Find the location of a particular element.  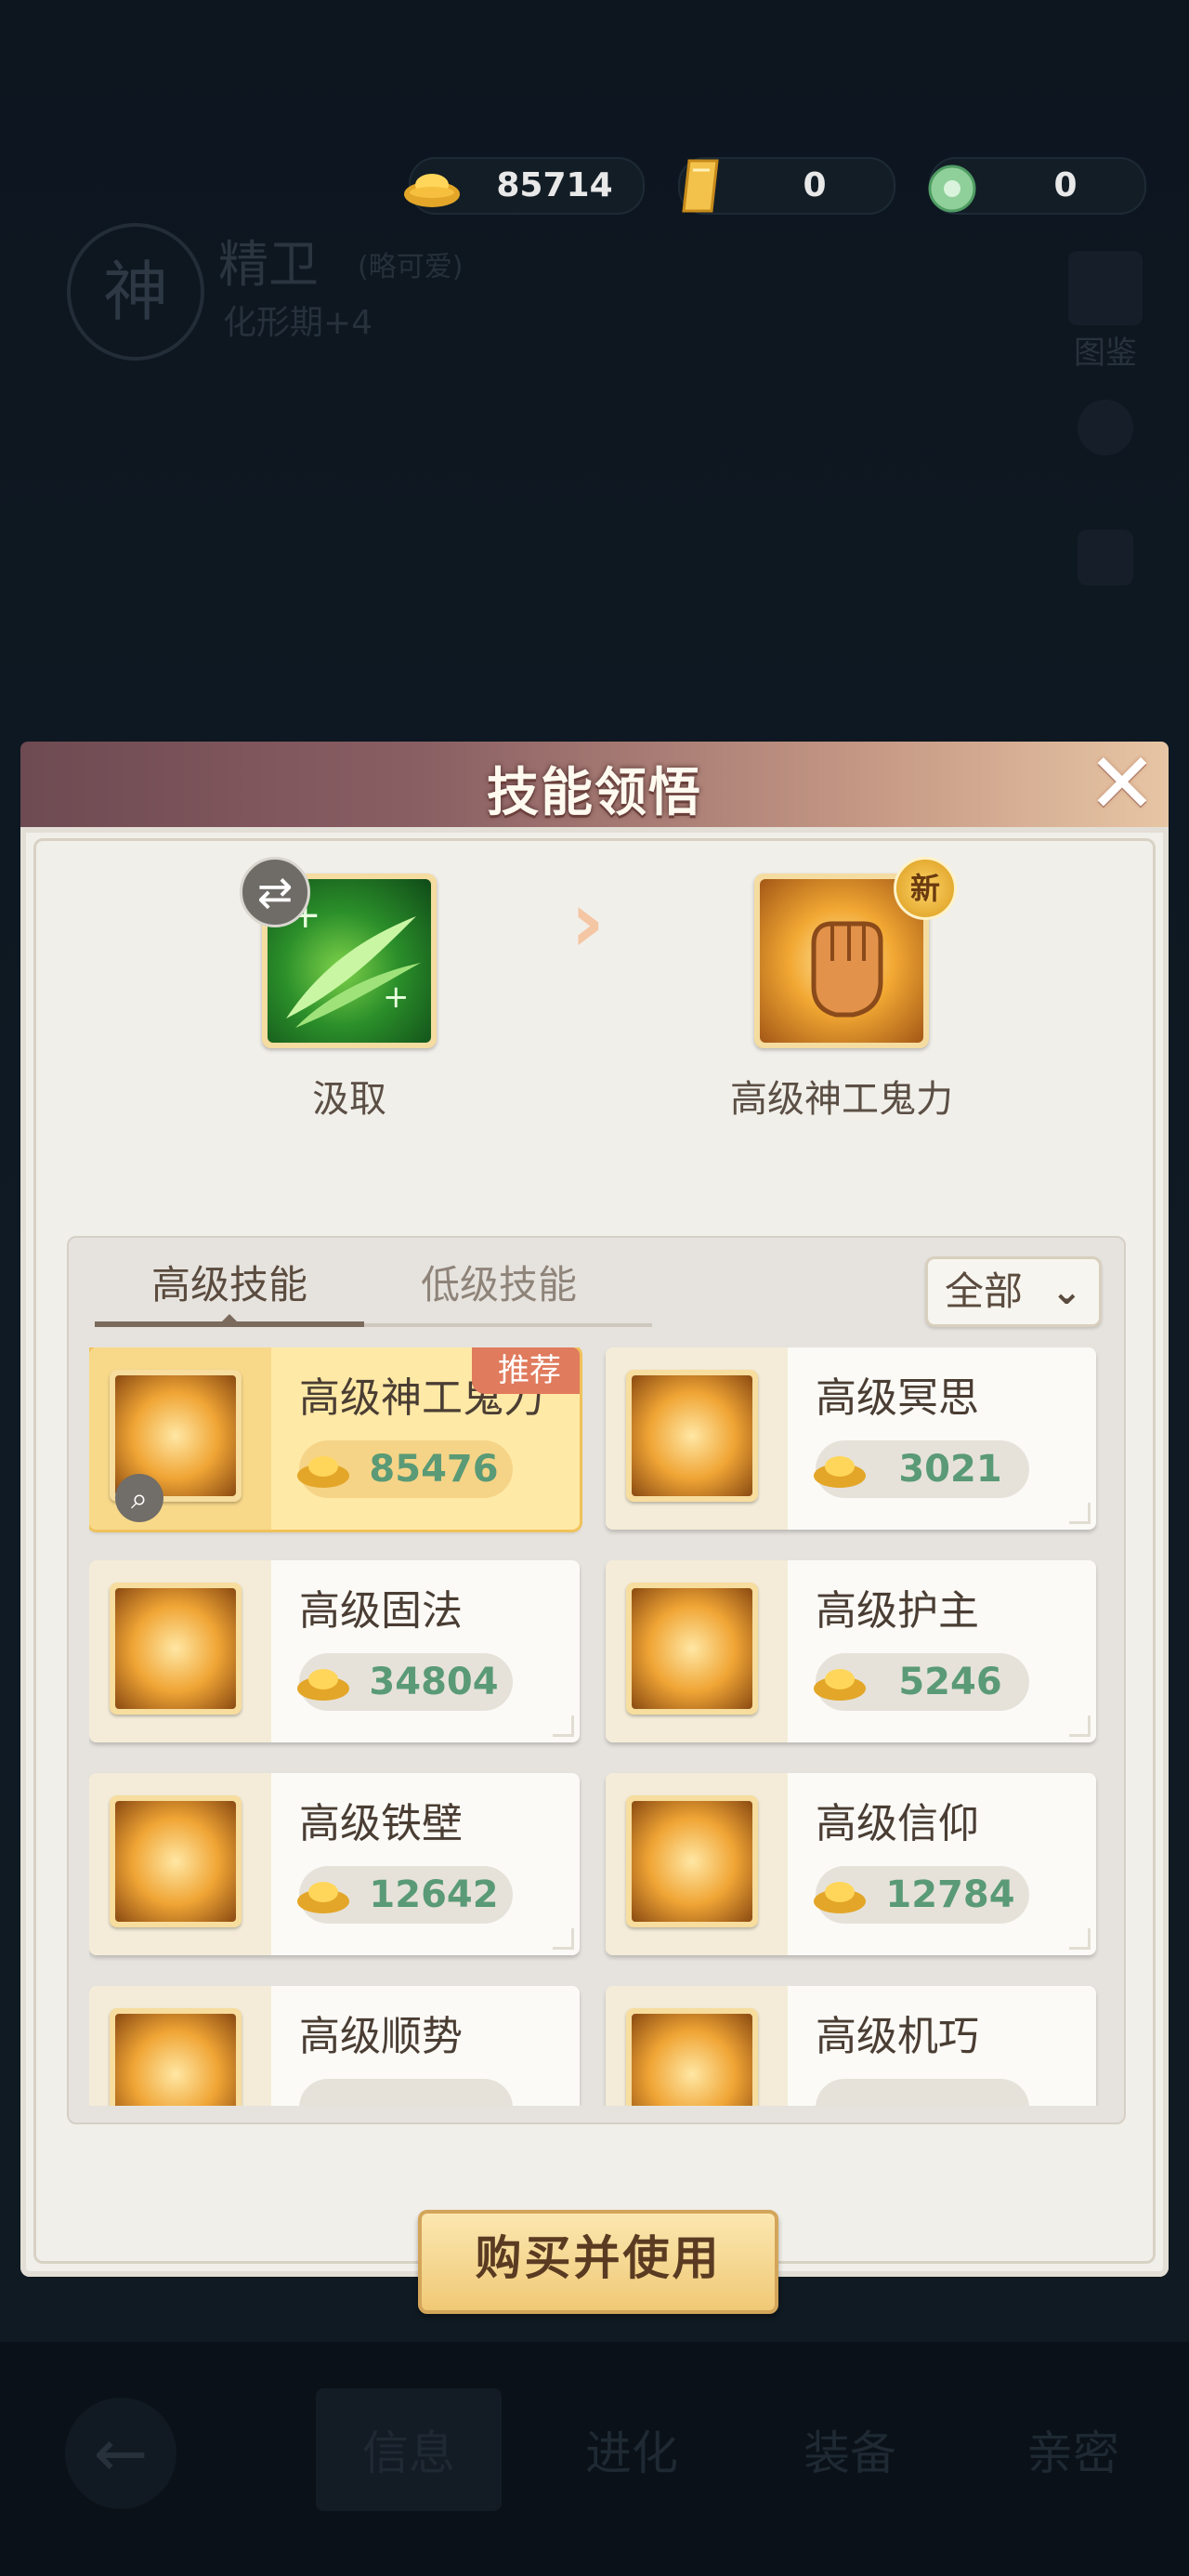

edit-icon is located at coordinates (1105, 557).